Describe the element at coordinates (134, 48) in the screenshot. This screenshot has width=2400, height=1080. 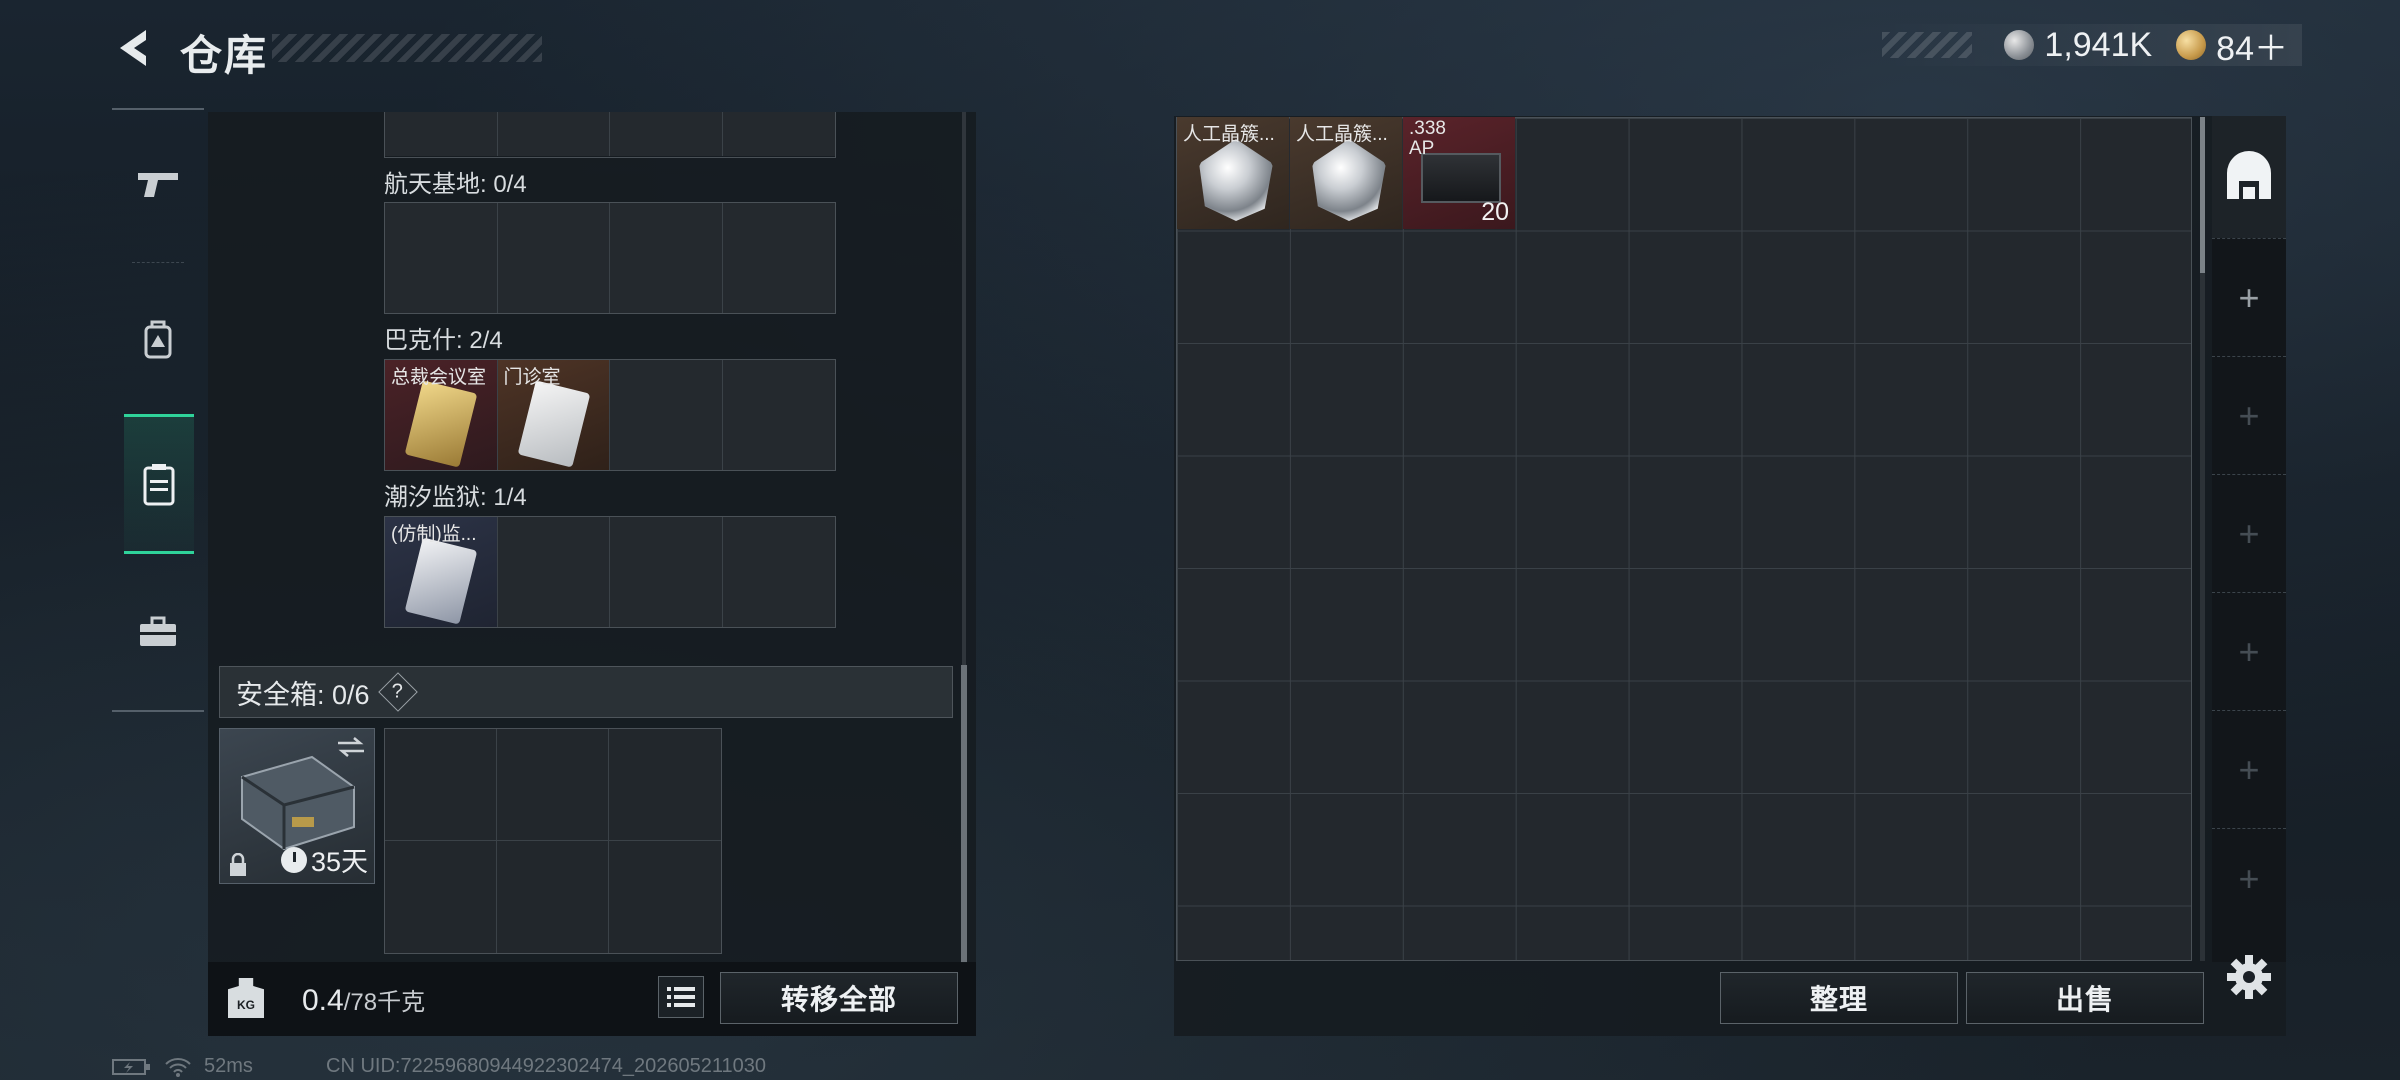
I see `back-arrow-icon` at that location.